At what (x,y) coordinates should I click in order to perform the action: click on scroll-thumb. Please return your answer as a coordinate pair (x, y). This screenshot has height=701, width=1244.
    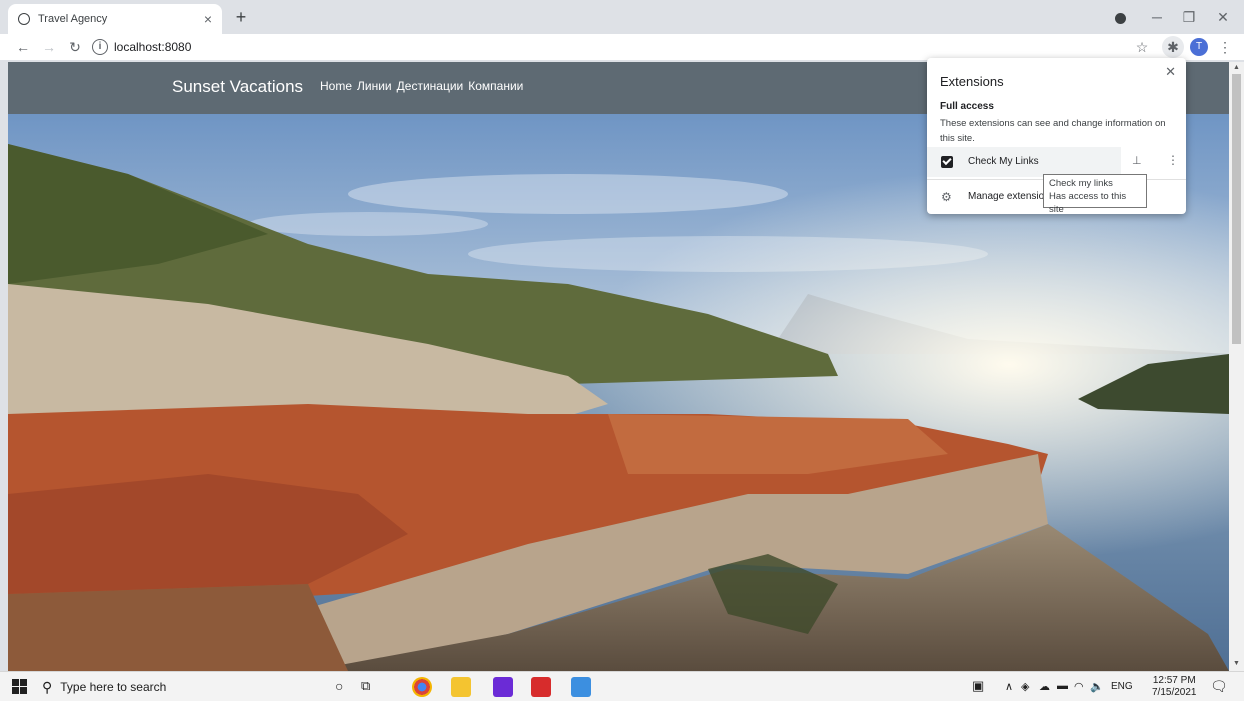
    Looking at the image, I should click on (1236, 209).